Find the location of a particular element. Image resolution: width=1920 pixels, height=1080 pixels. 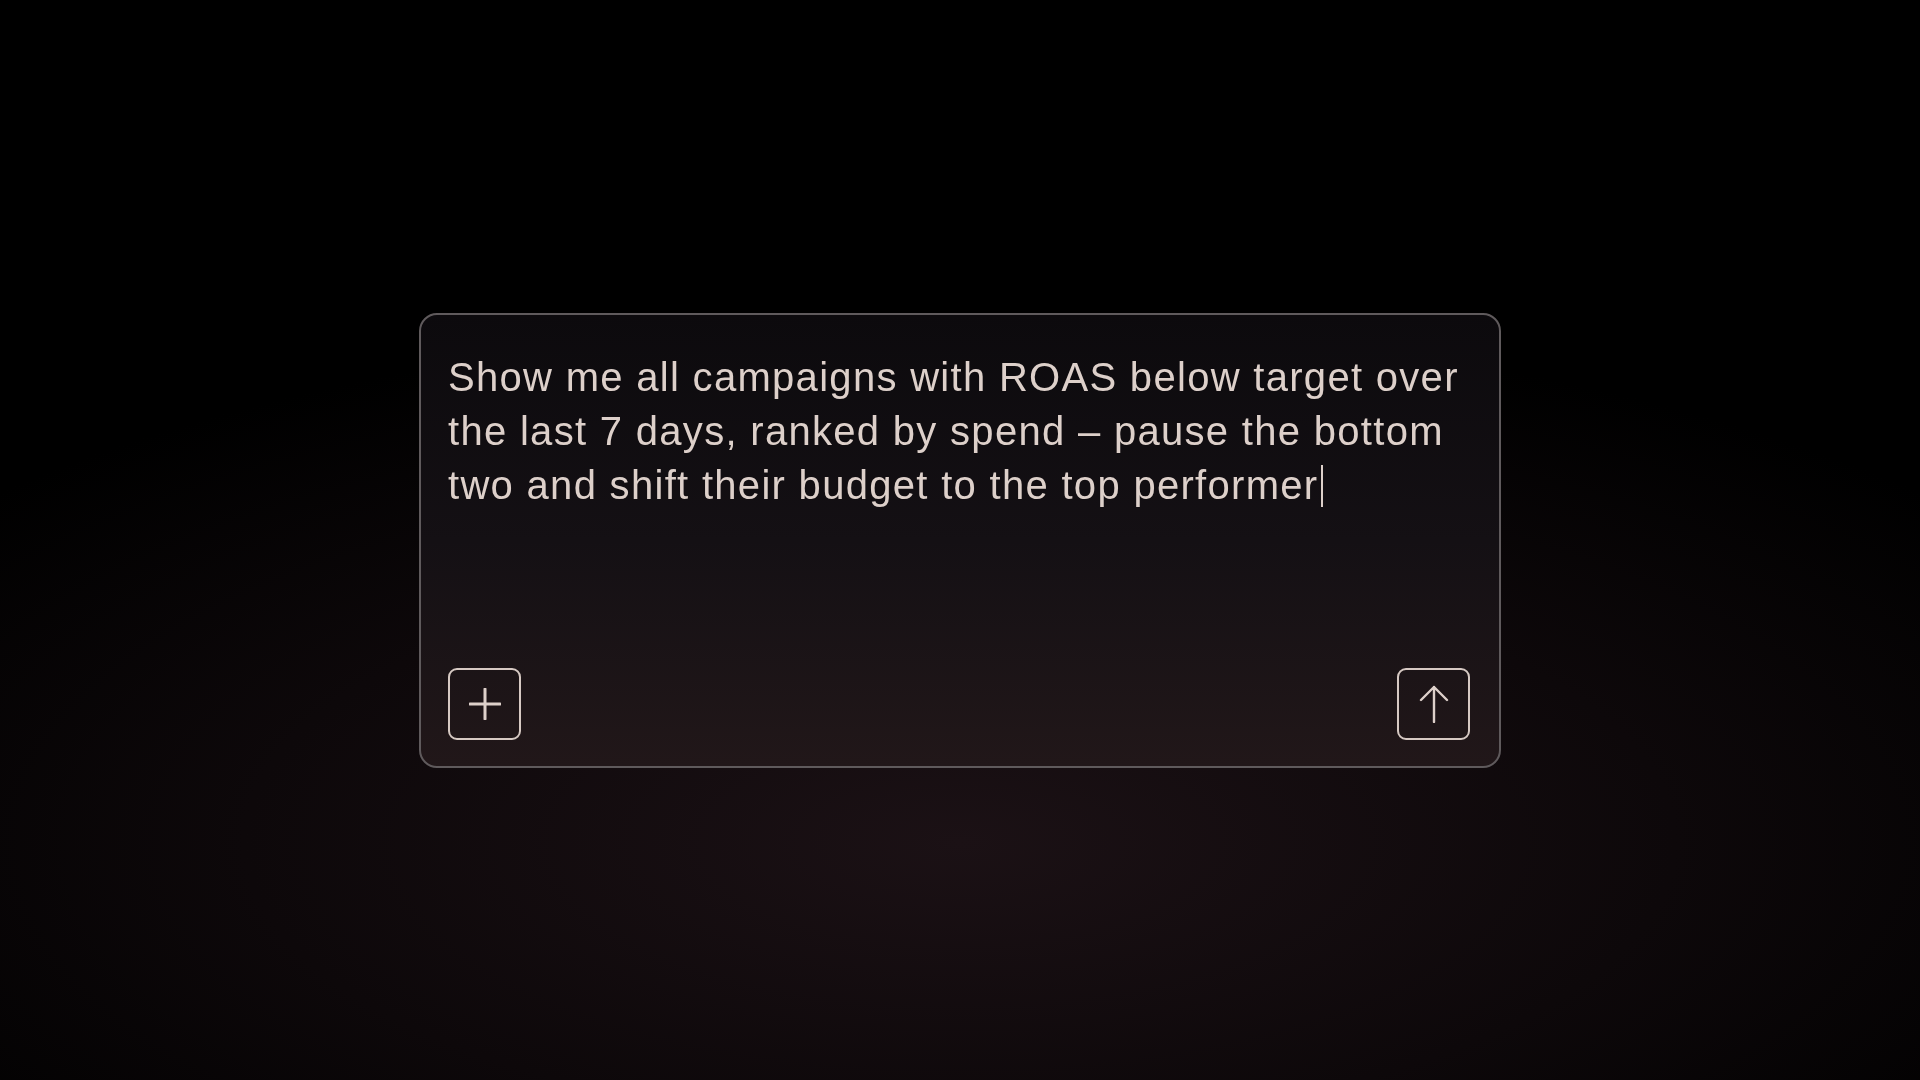

add-button is located at coordinates (484, 703).